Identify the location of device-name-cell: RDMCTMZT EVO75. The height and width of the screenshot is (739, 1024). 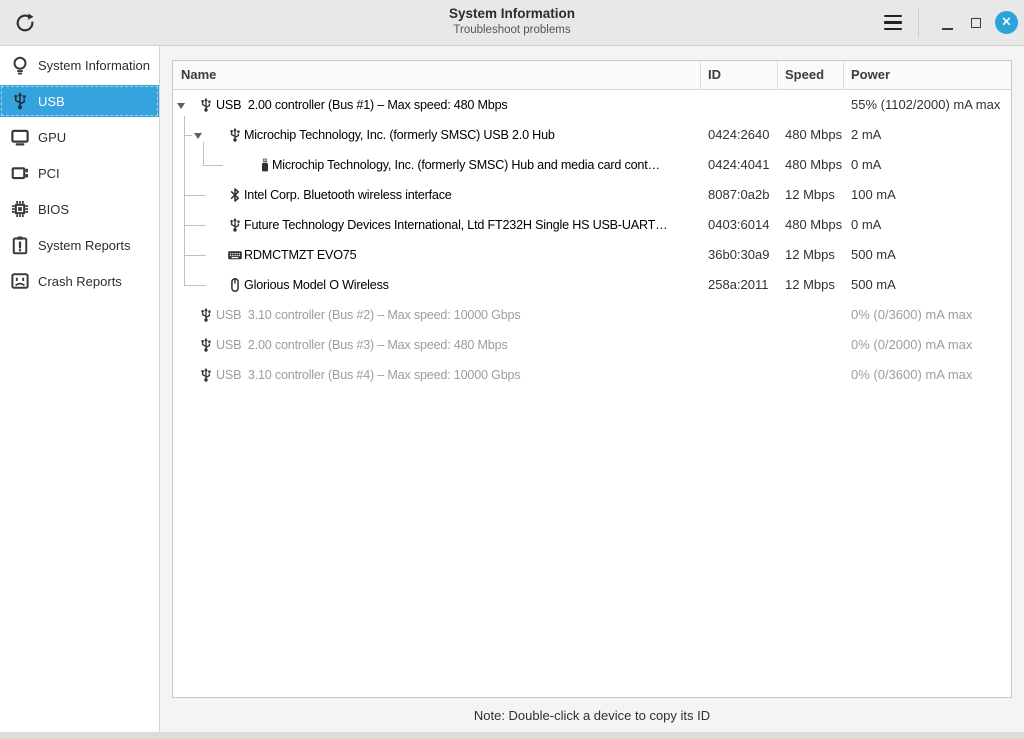
(437, 255).